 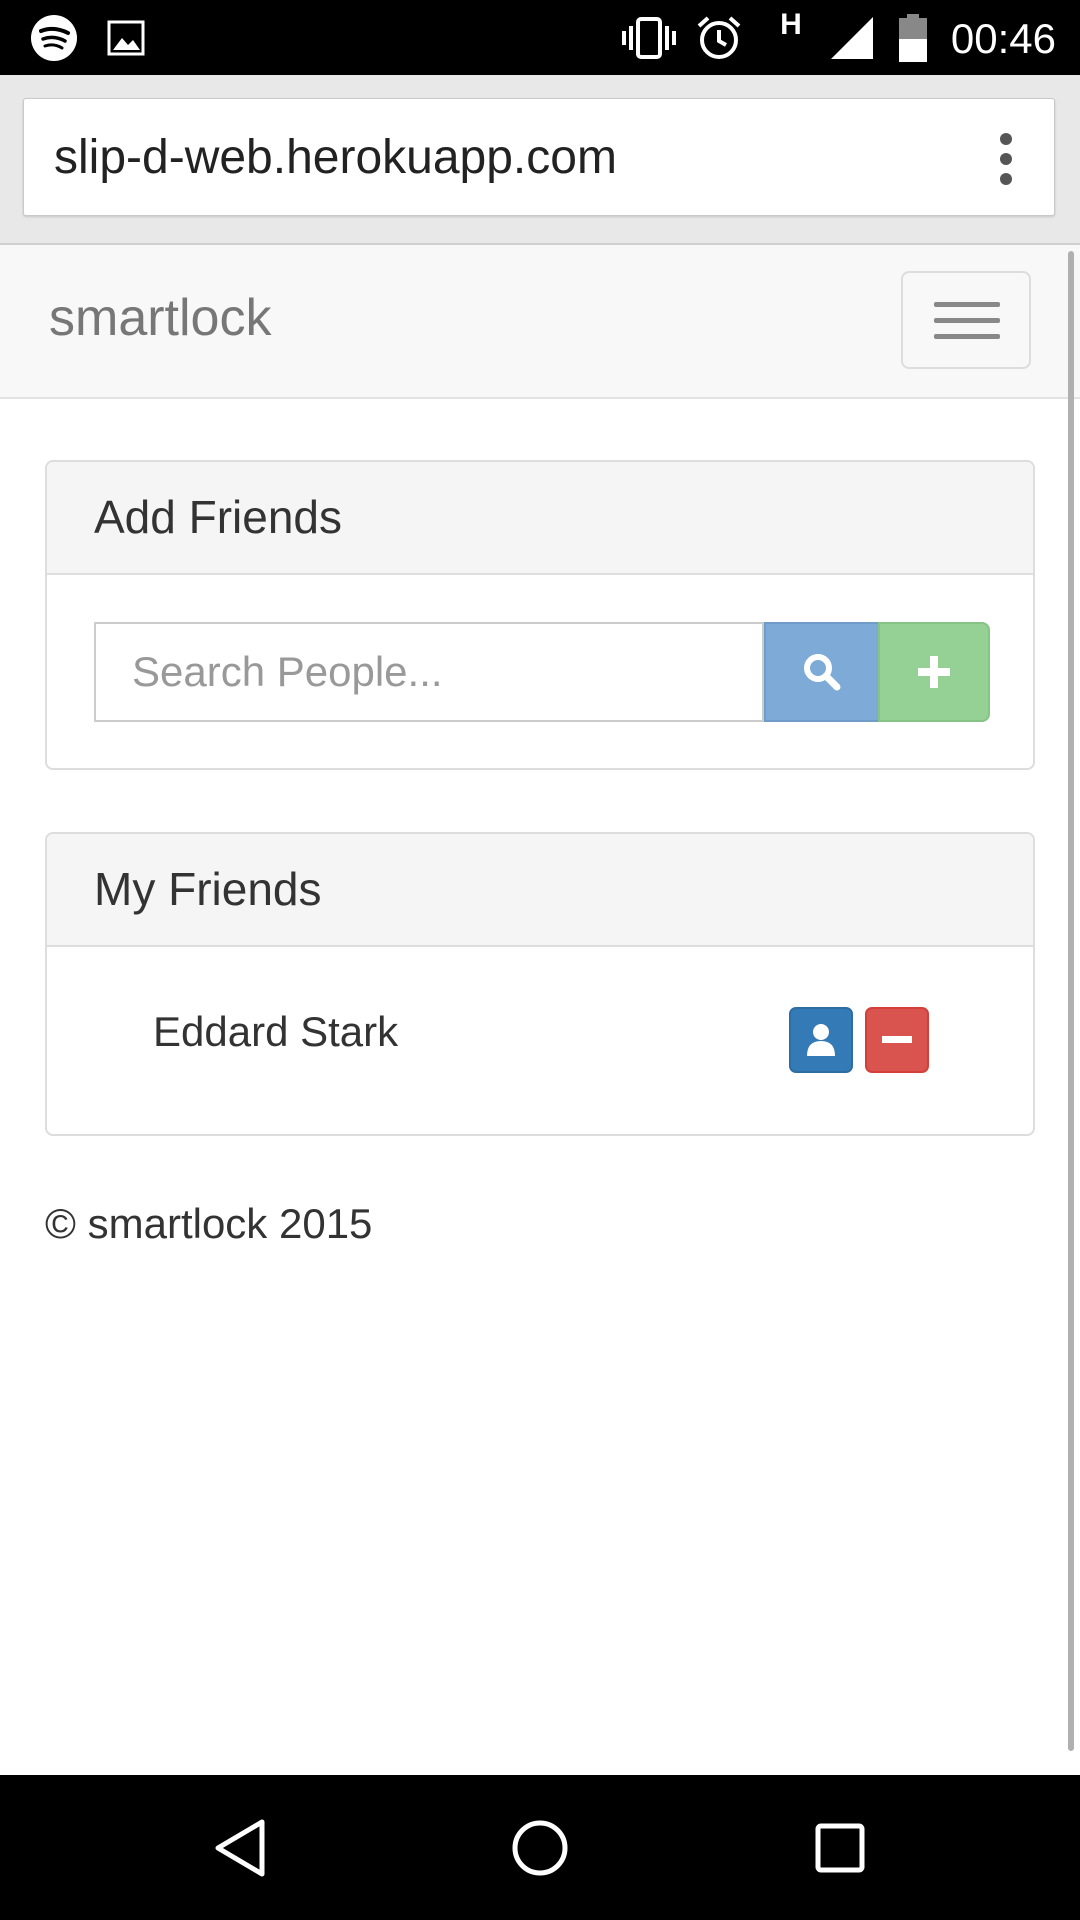 I want to click on clock: 00:46, so click(x=1003, y=38).